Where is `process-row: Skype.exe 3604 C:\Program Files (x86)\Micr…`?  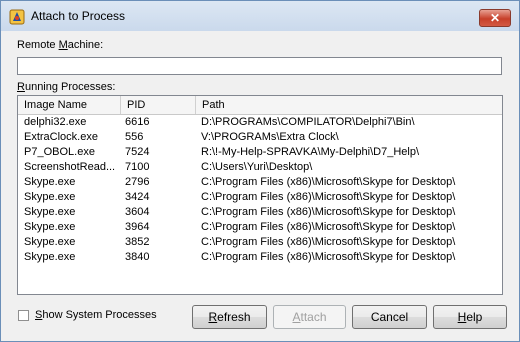
process-row: Skype.exe 3604 C:\Program Files (x86)\Micr… is located at coordinates (260, 212).